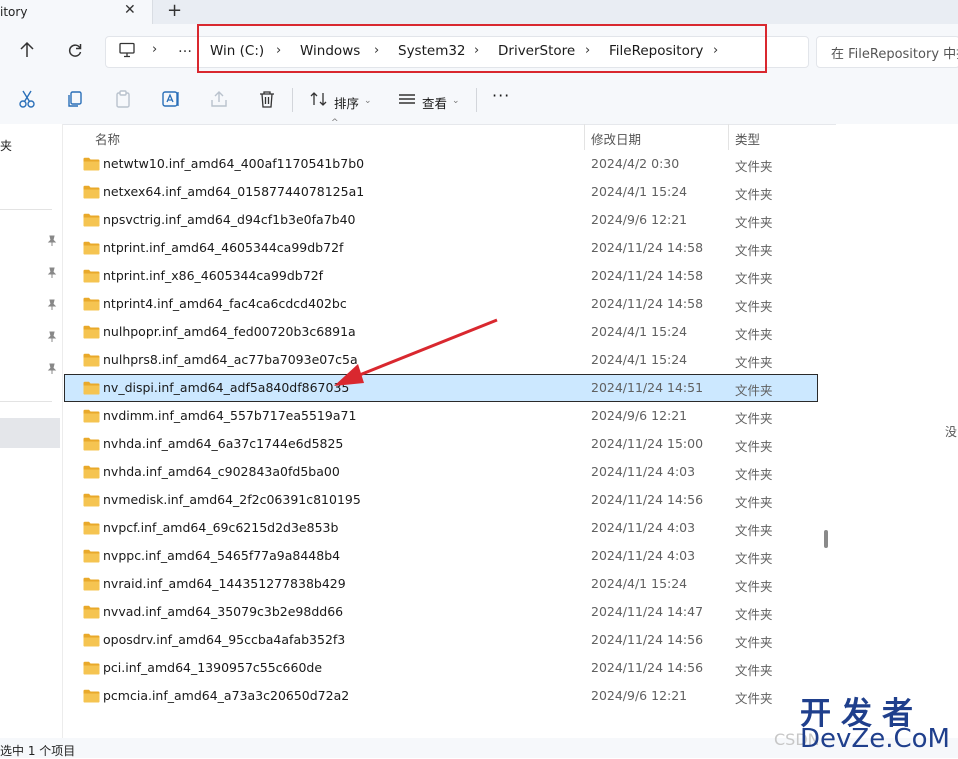 Image resolution: width=958 pixels, height=759 pixels. What do you see at coordinates (13, 12) in the screenshot?
I see `tab-title: itory` at bounding box center [13, 12].